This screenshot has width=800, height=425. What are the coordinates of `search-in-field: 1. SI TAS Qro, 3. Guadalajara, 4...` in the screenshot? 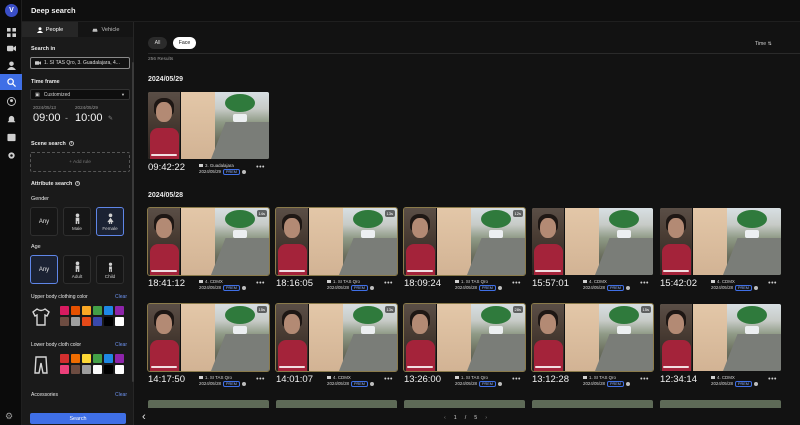 It's located at (80, 63).